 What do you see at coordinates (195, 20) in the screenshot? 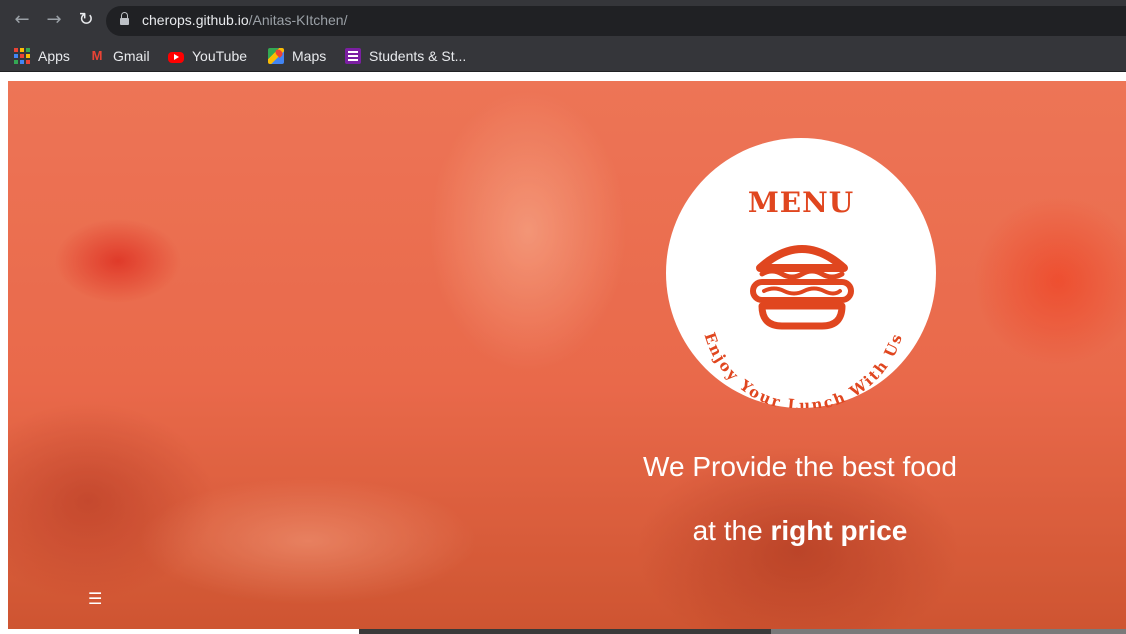
I see `url-host: cherops.github.io` at bounding box center [195, 20].